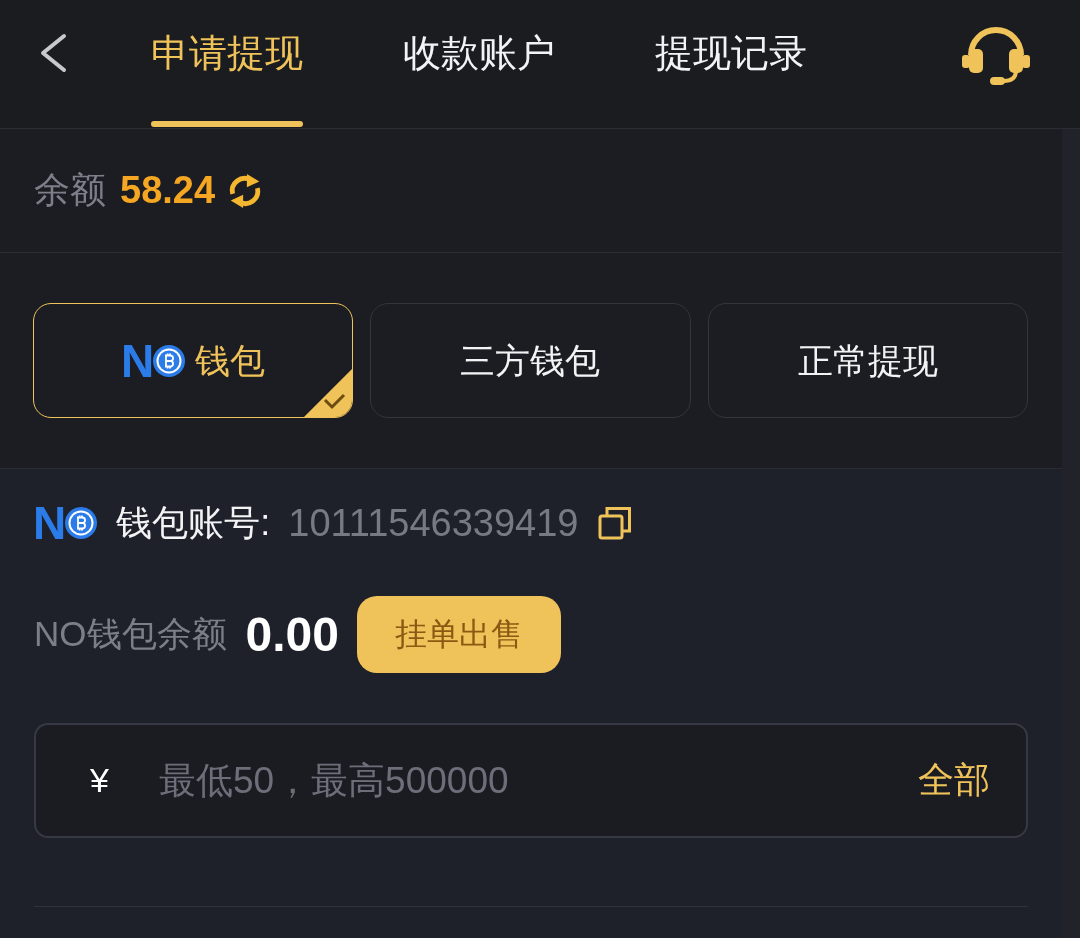  What do you see at coordinates (168, 190) in the screenshot?
I see `balance-amount: 58.24` at bounding box center [168, 190].